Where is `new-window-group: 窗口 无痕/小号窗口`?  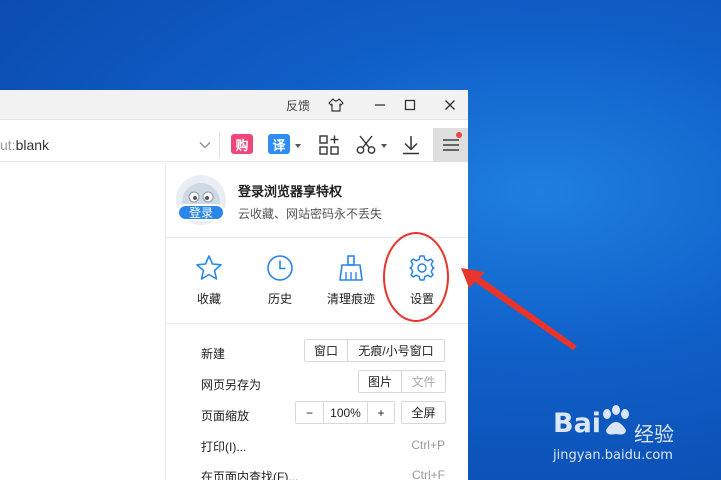
new-window-group: 窗口 无痕/小号窗口 is located at coordinates (374, 350).